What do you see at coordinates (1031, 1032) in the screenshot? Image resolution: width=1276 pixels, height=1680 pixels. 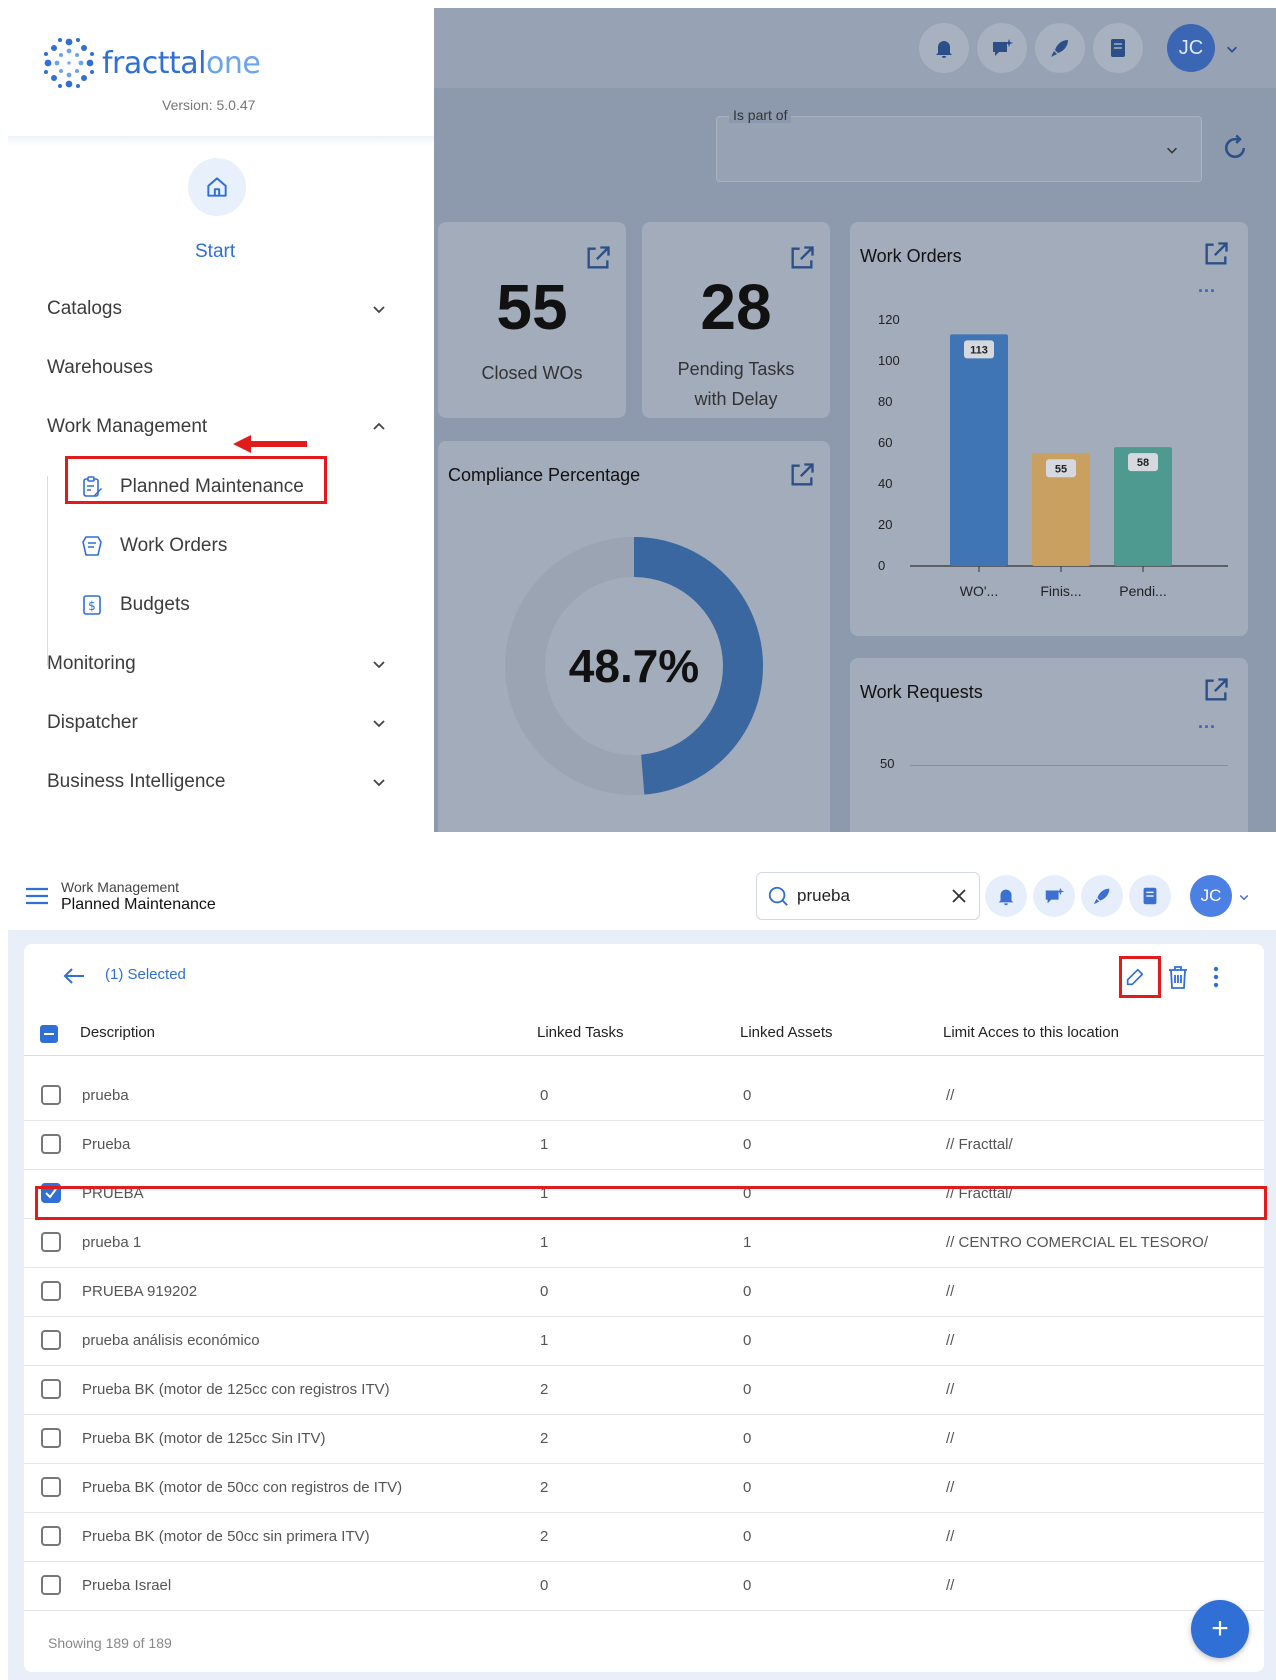 I see `column-header-location-limit: Limit Acces to this location` at bounding box center [1031, 1032].